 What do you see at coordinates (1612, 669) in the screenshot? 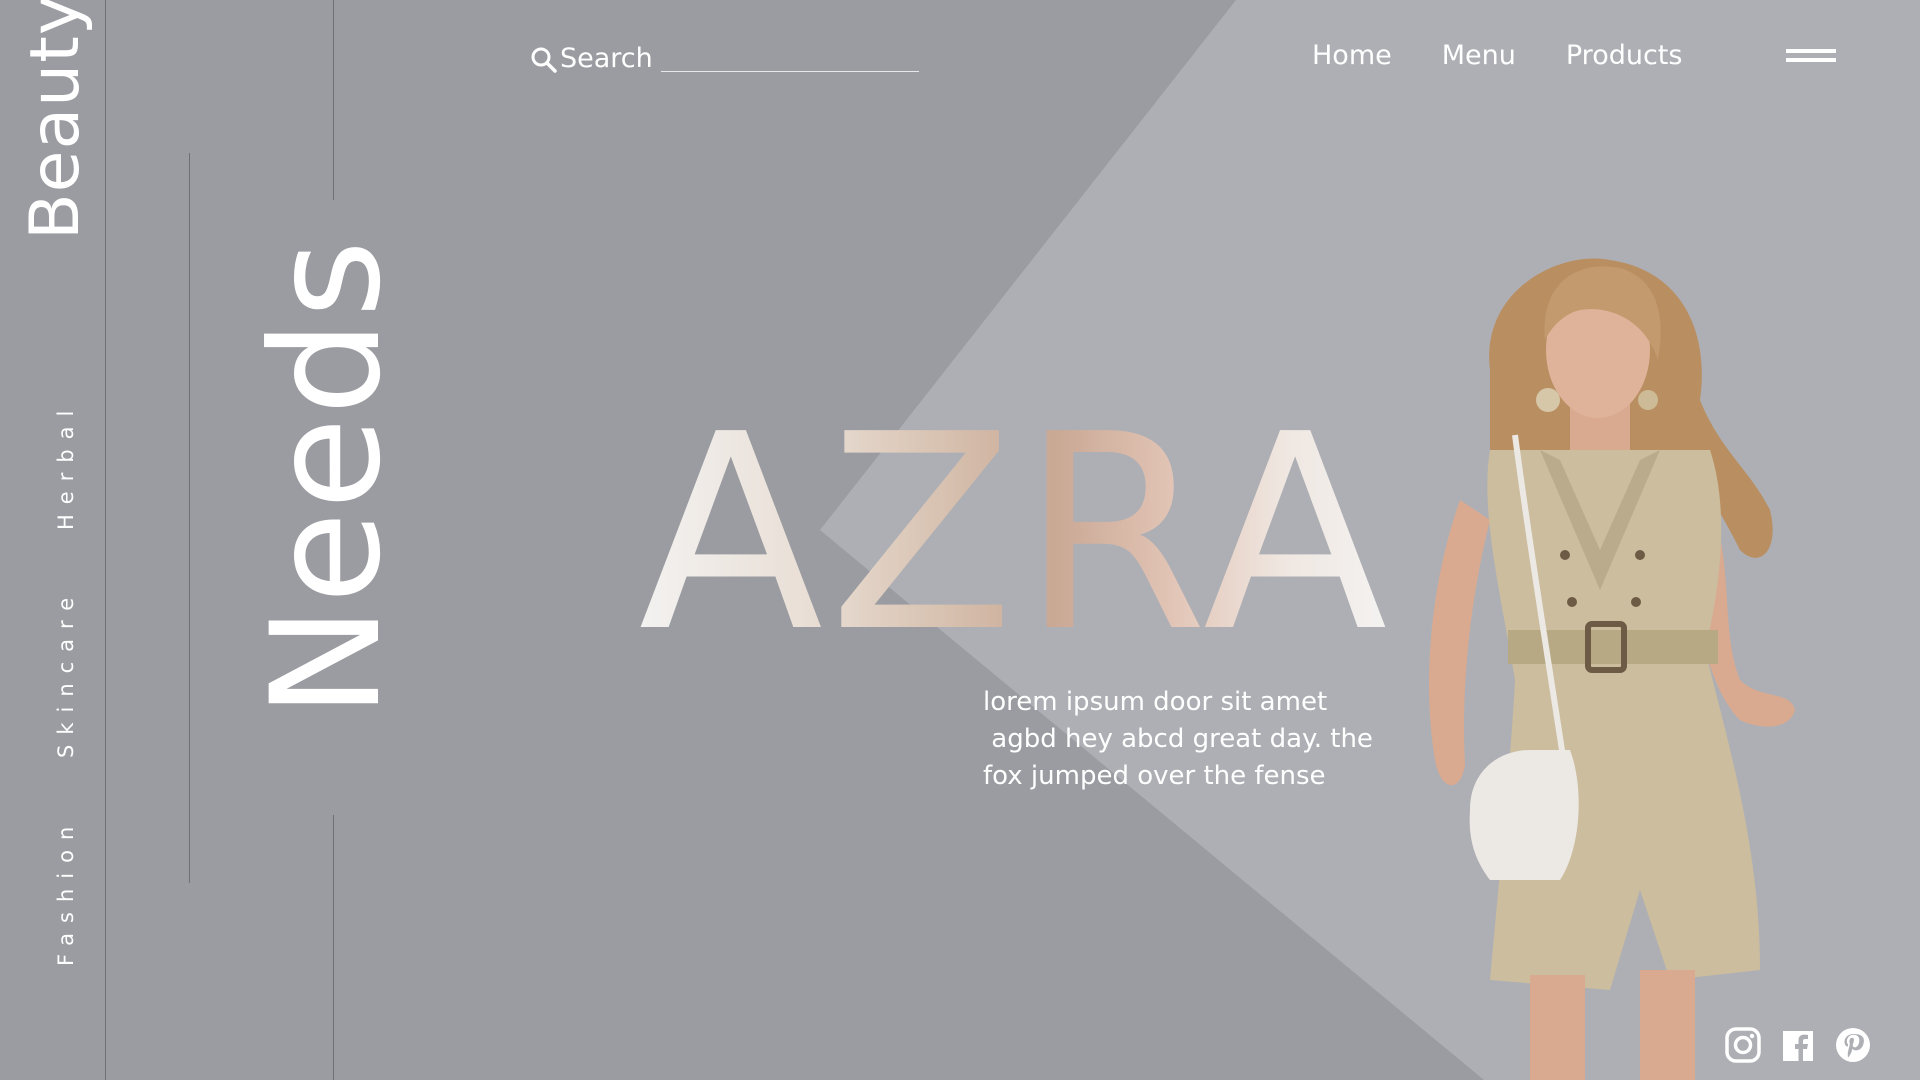
I see `model-photo` at bounding box center [1612, 669].